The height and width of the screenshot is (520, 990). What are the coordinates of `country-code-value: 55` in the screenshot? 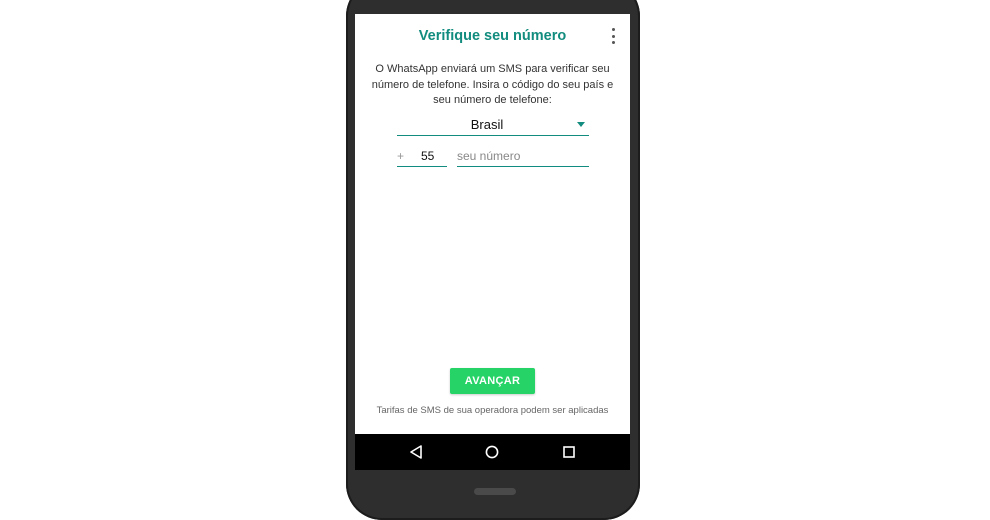 It's located at (428, 156).